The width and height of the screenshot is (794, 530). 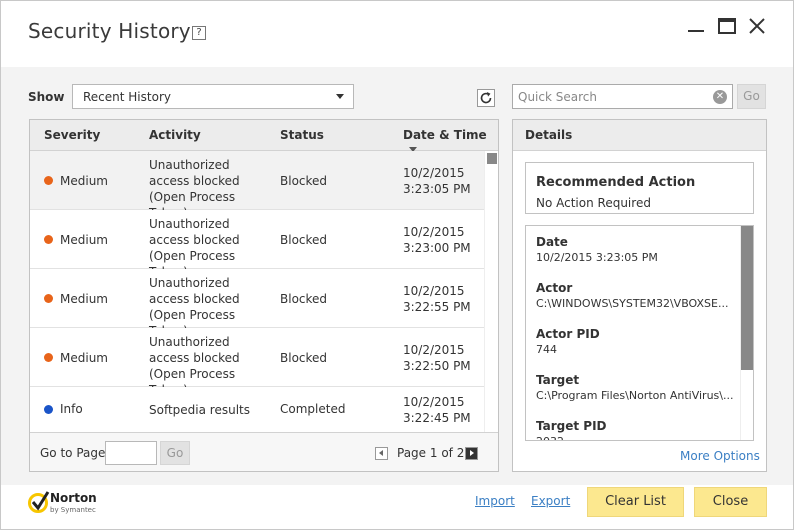 What do you see at coordinates (730, 502) in the screenshot?
I see `close-button: Close` at bounding box center [730, 502].